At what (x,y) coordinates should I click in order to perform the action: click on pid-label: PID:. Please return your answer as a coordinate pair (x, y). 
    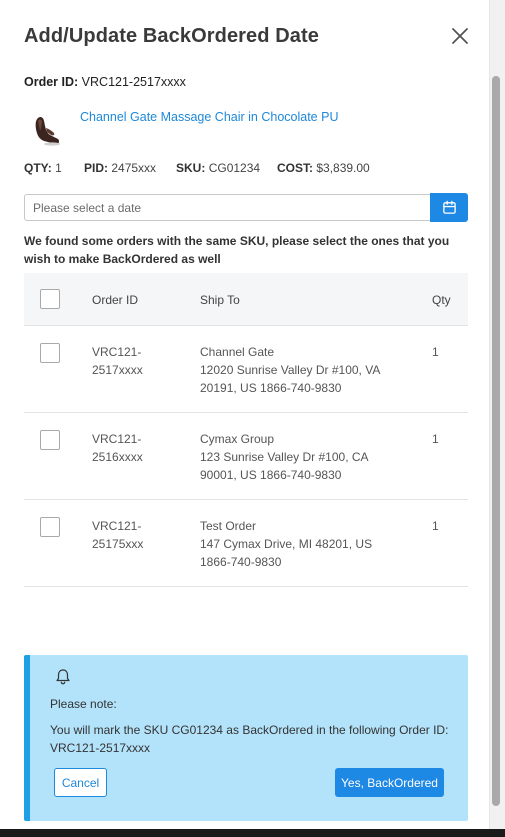
    Looking at the image, I should click on (96, 168).